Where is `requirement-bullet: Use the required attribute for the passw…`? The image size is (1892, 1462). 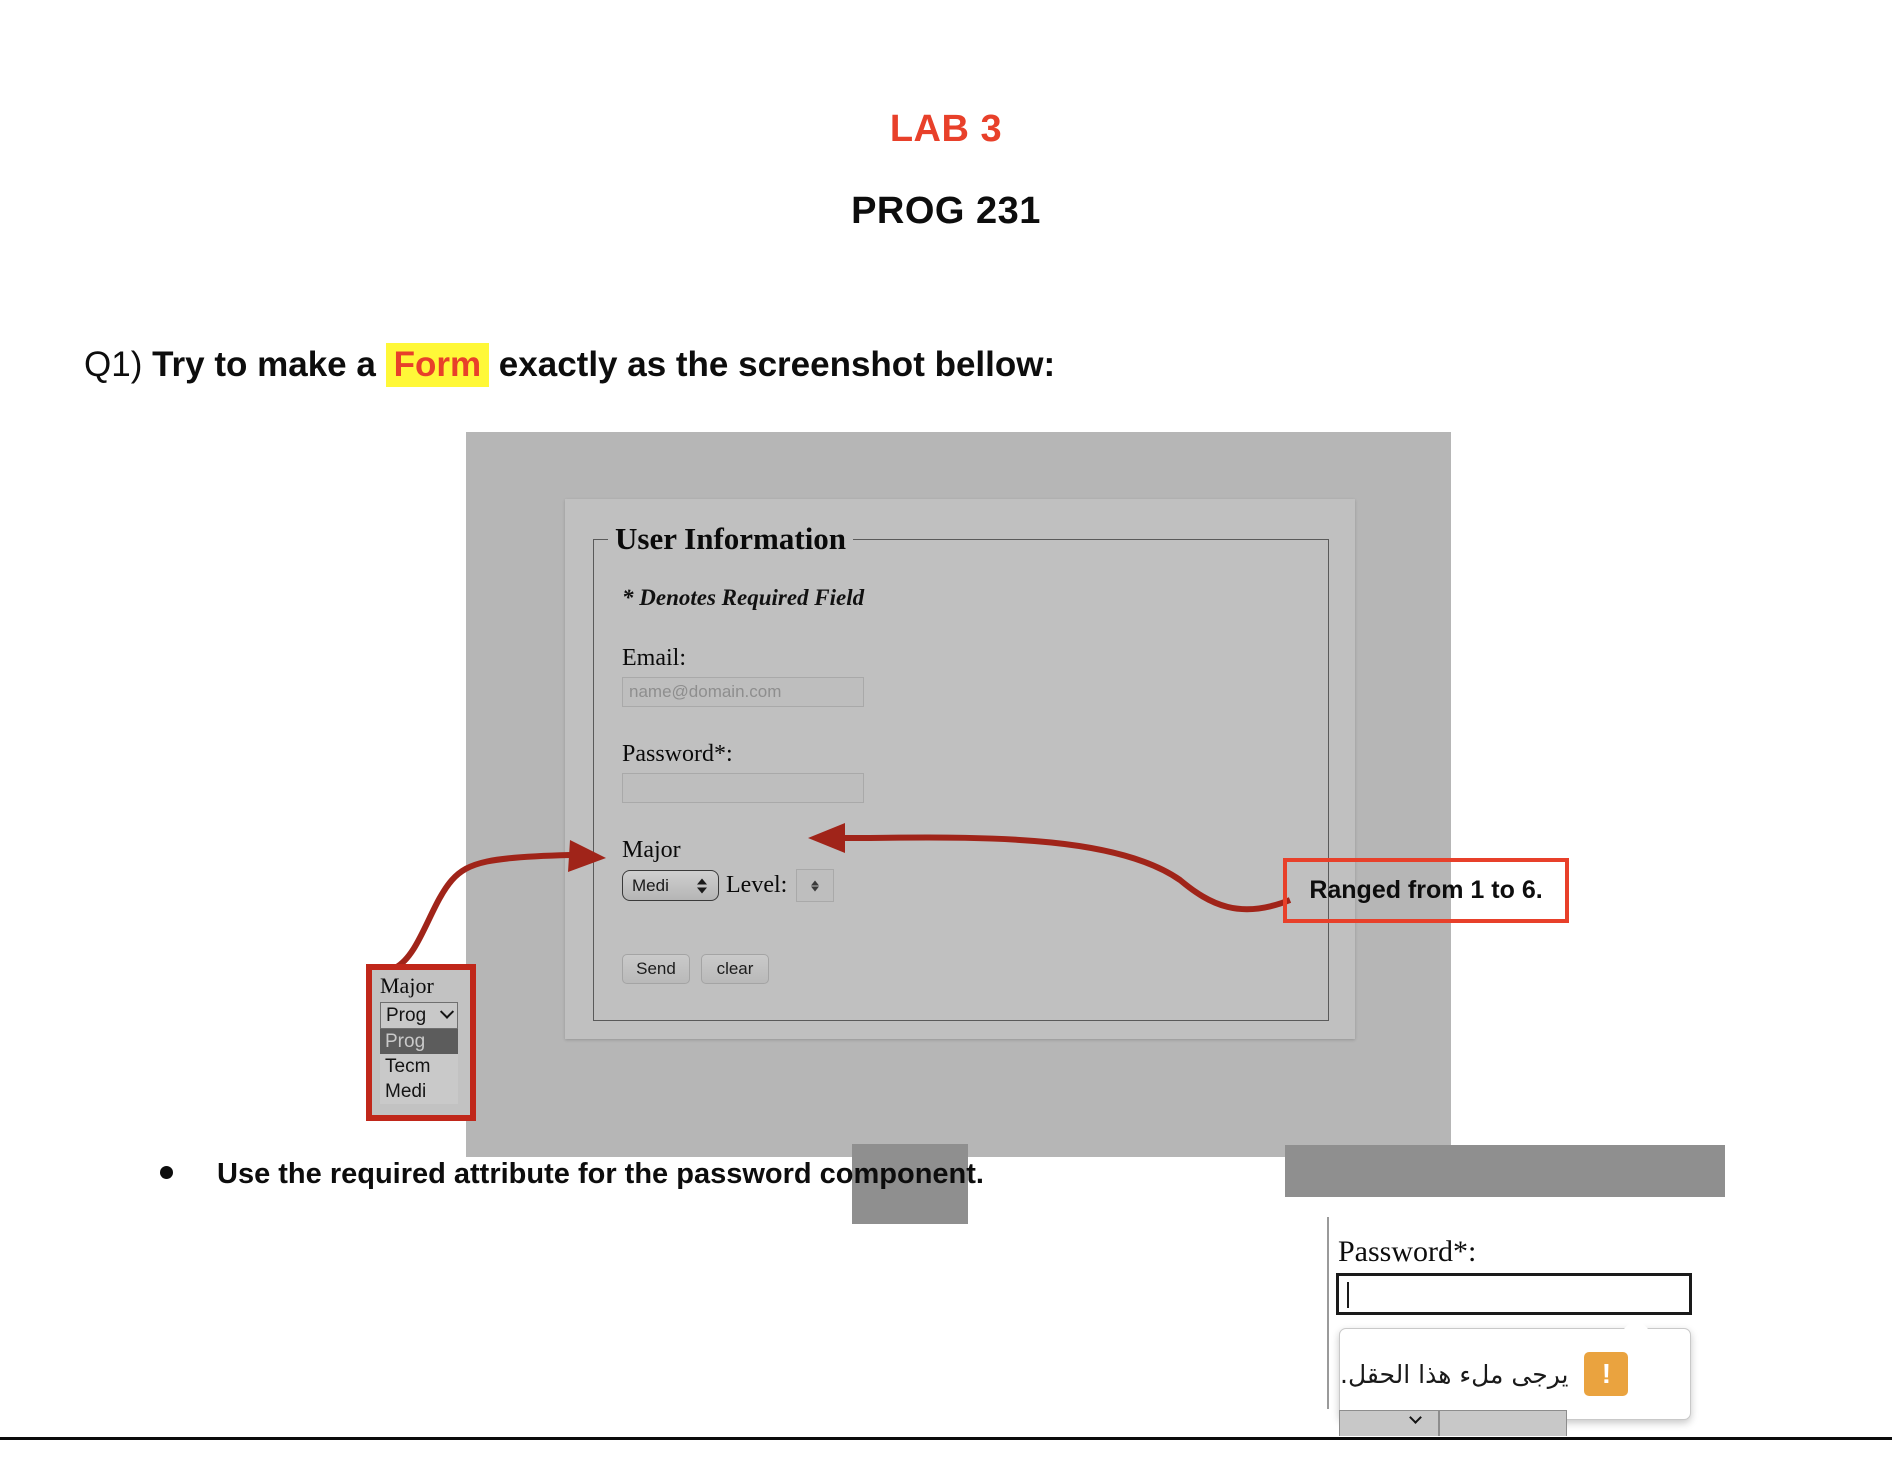 requirement-bullet: Use the required attribute for the passw… is located at coordinates (572, 1174).